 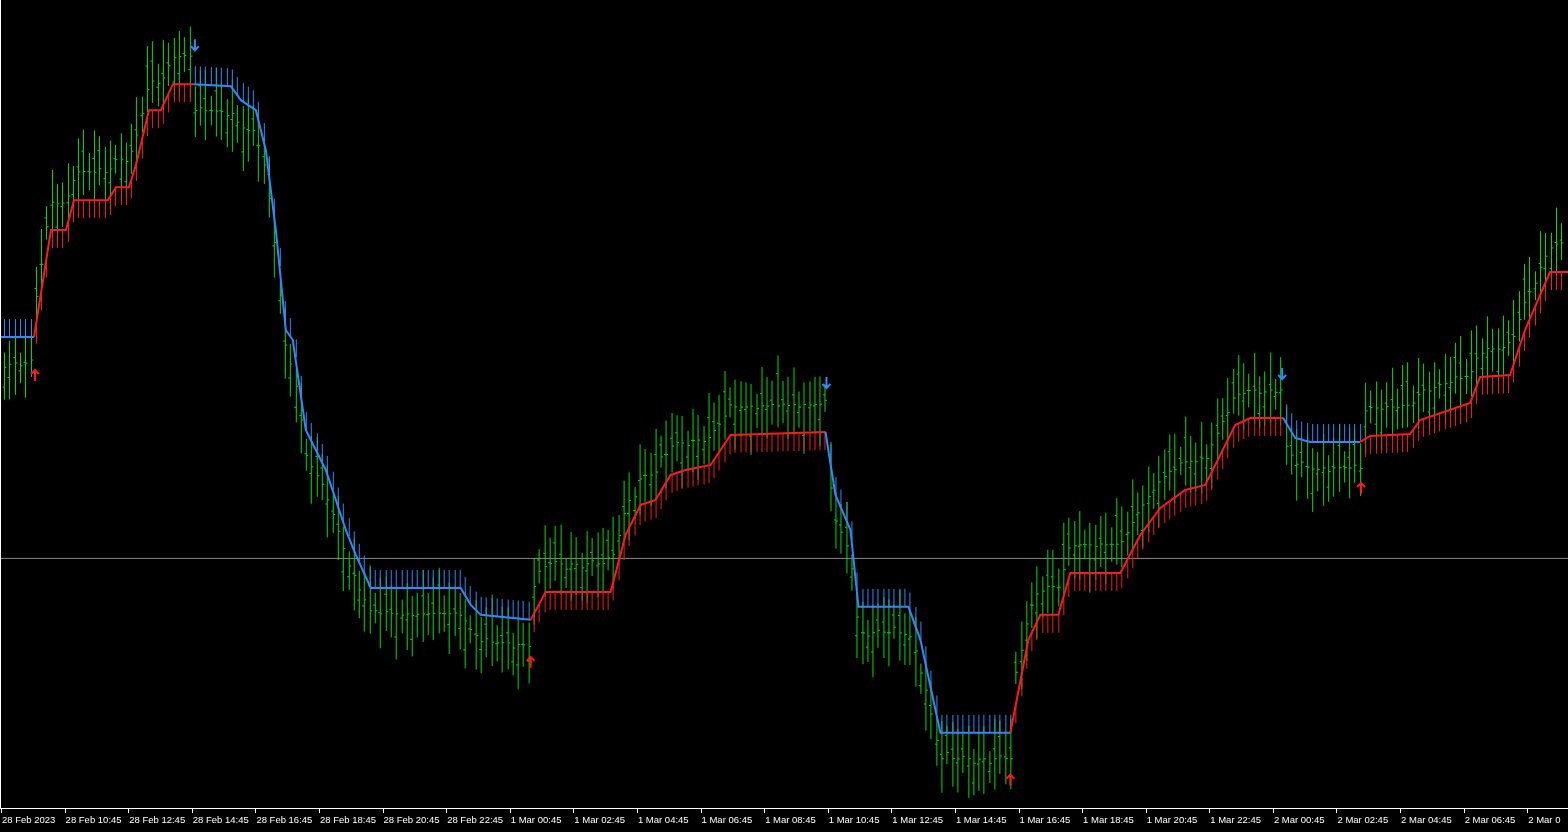 What do you see at coordinates (1172, 819) in the screenshot?
I see `axis-label: 1 Mar 20:45` at bounding box center [1172, 819].